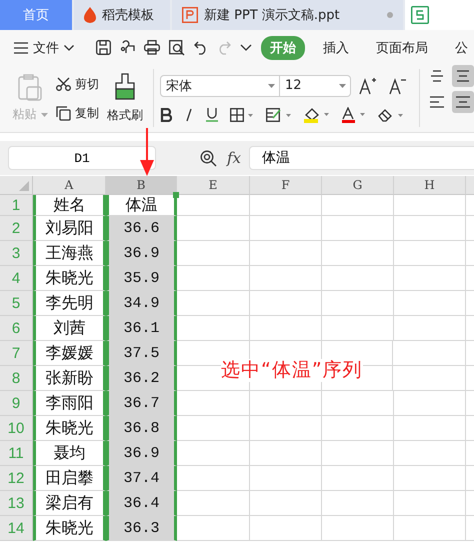  Describe the element at coordinates (141, 328) in the screenshot. I see `table-cell: 36.1` at that location.